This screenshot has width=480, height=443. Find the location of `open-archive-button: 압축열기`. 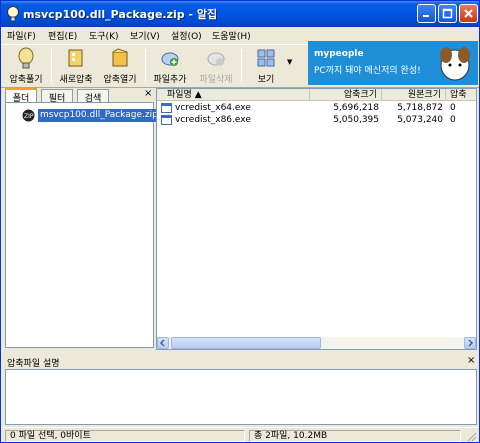

open-archive-button: 압축열기 is located at coordinates (120, 66).